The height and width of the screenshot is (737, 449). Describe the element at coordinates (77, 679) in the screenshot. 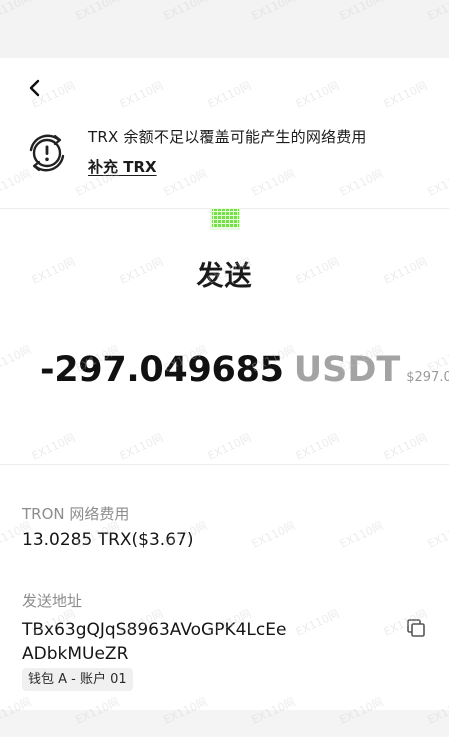

I see `wallet-account-tag: 钱包 A - 账户 01` at that location.